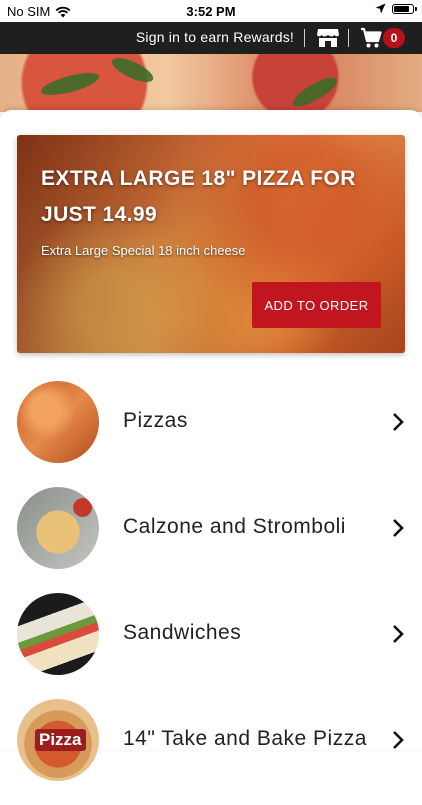 The image size is (422, 805). I want to click on category-label: 14" Take and Bake Pizza, so click(245, 738).